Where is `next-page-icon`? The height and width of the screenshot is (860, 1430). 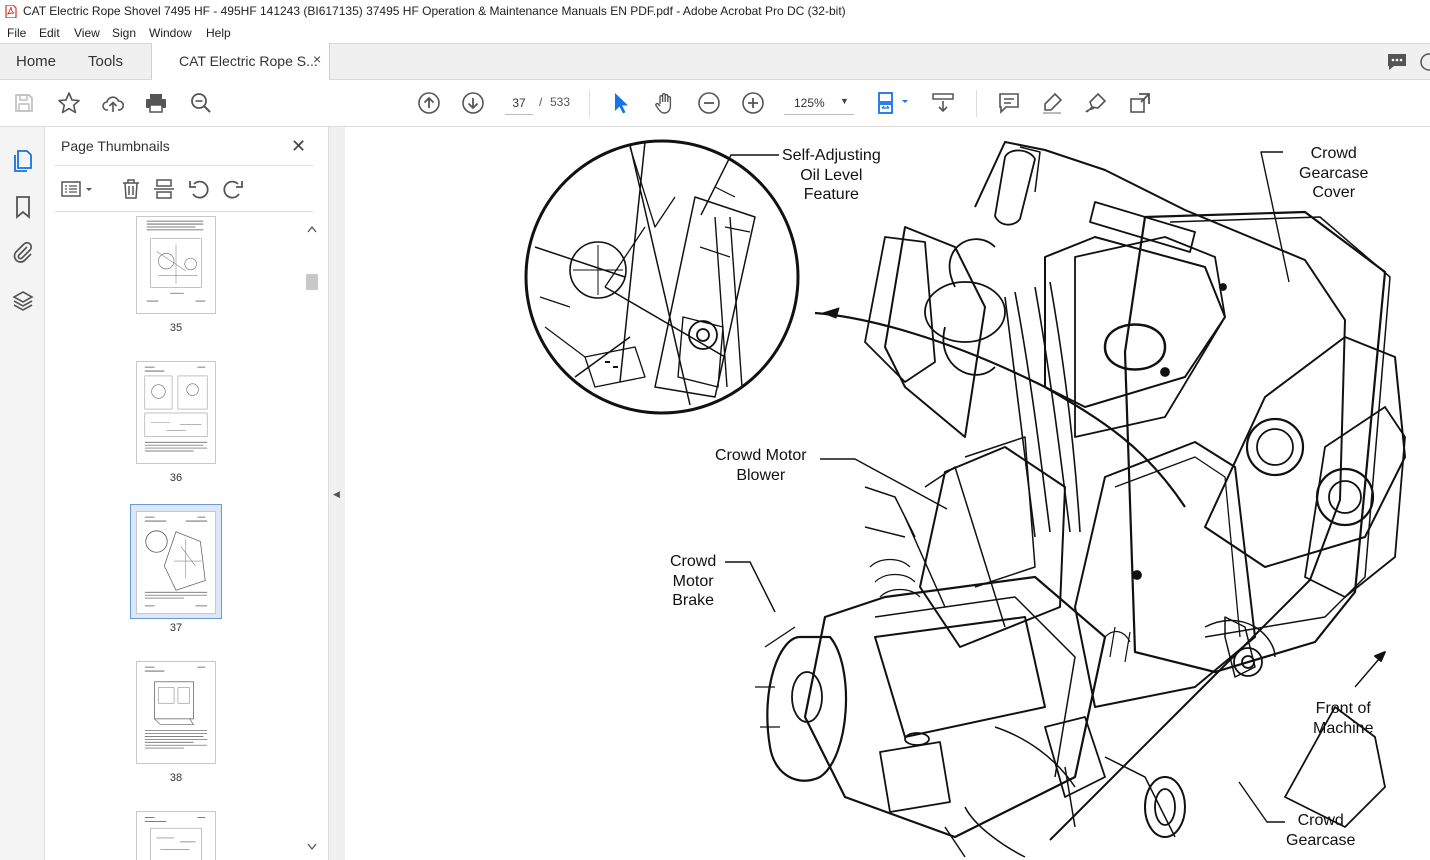
next-page-icon is located at coordinates (473, 103).